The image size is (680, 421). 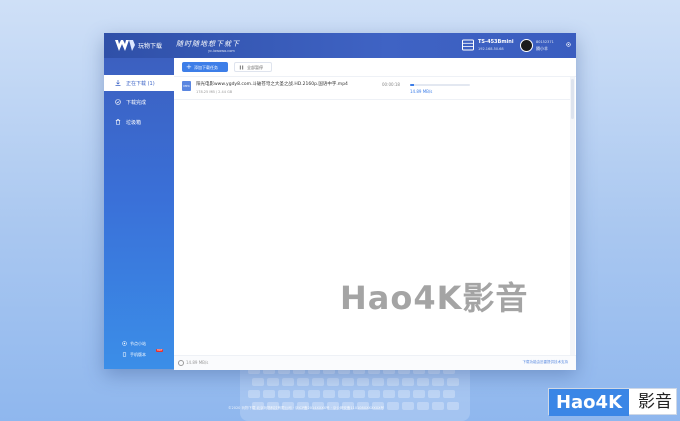 What do you see at coordinates (412, 85) in the screenshot?
I see `progress-fill` at bounding box center [412, 85].